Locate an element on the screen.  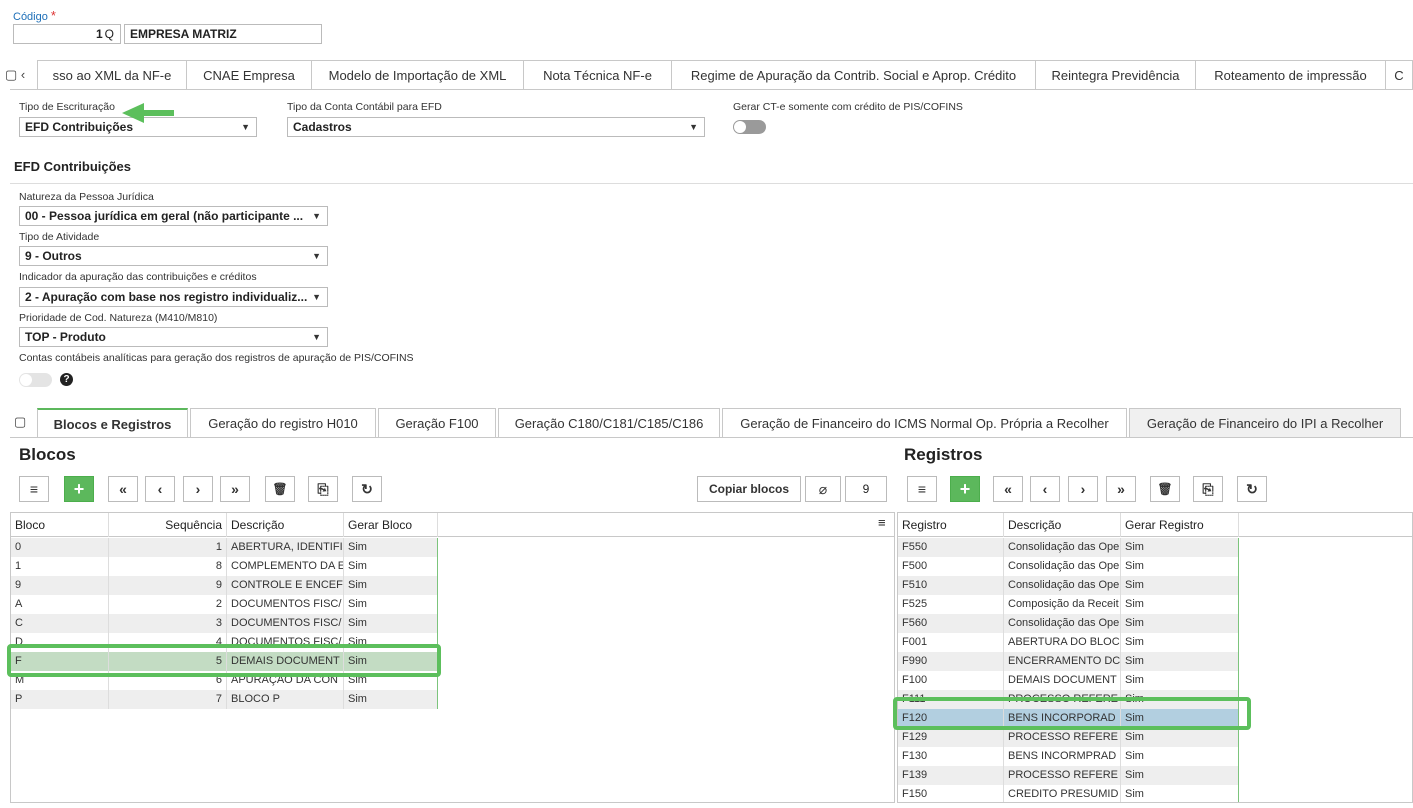
column-header: Sequência is located at coordinates (168, 525).